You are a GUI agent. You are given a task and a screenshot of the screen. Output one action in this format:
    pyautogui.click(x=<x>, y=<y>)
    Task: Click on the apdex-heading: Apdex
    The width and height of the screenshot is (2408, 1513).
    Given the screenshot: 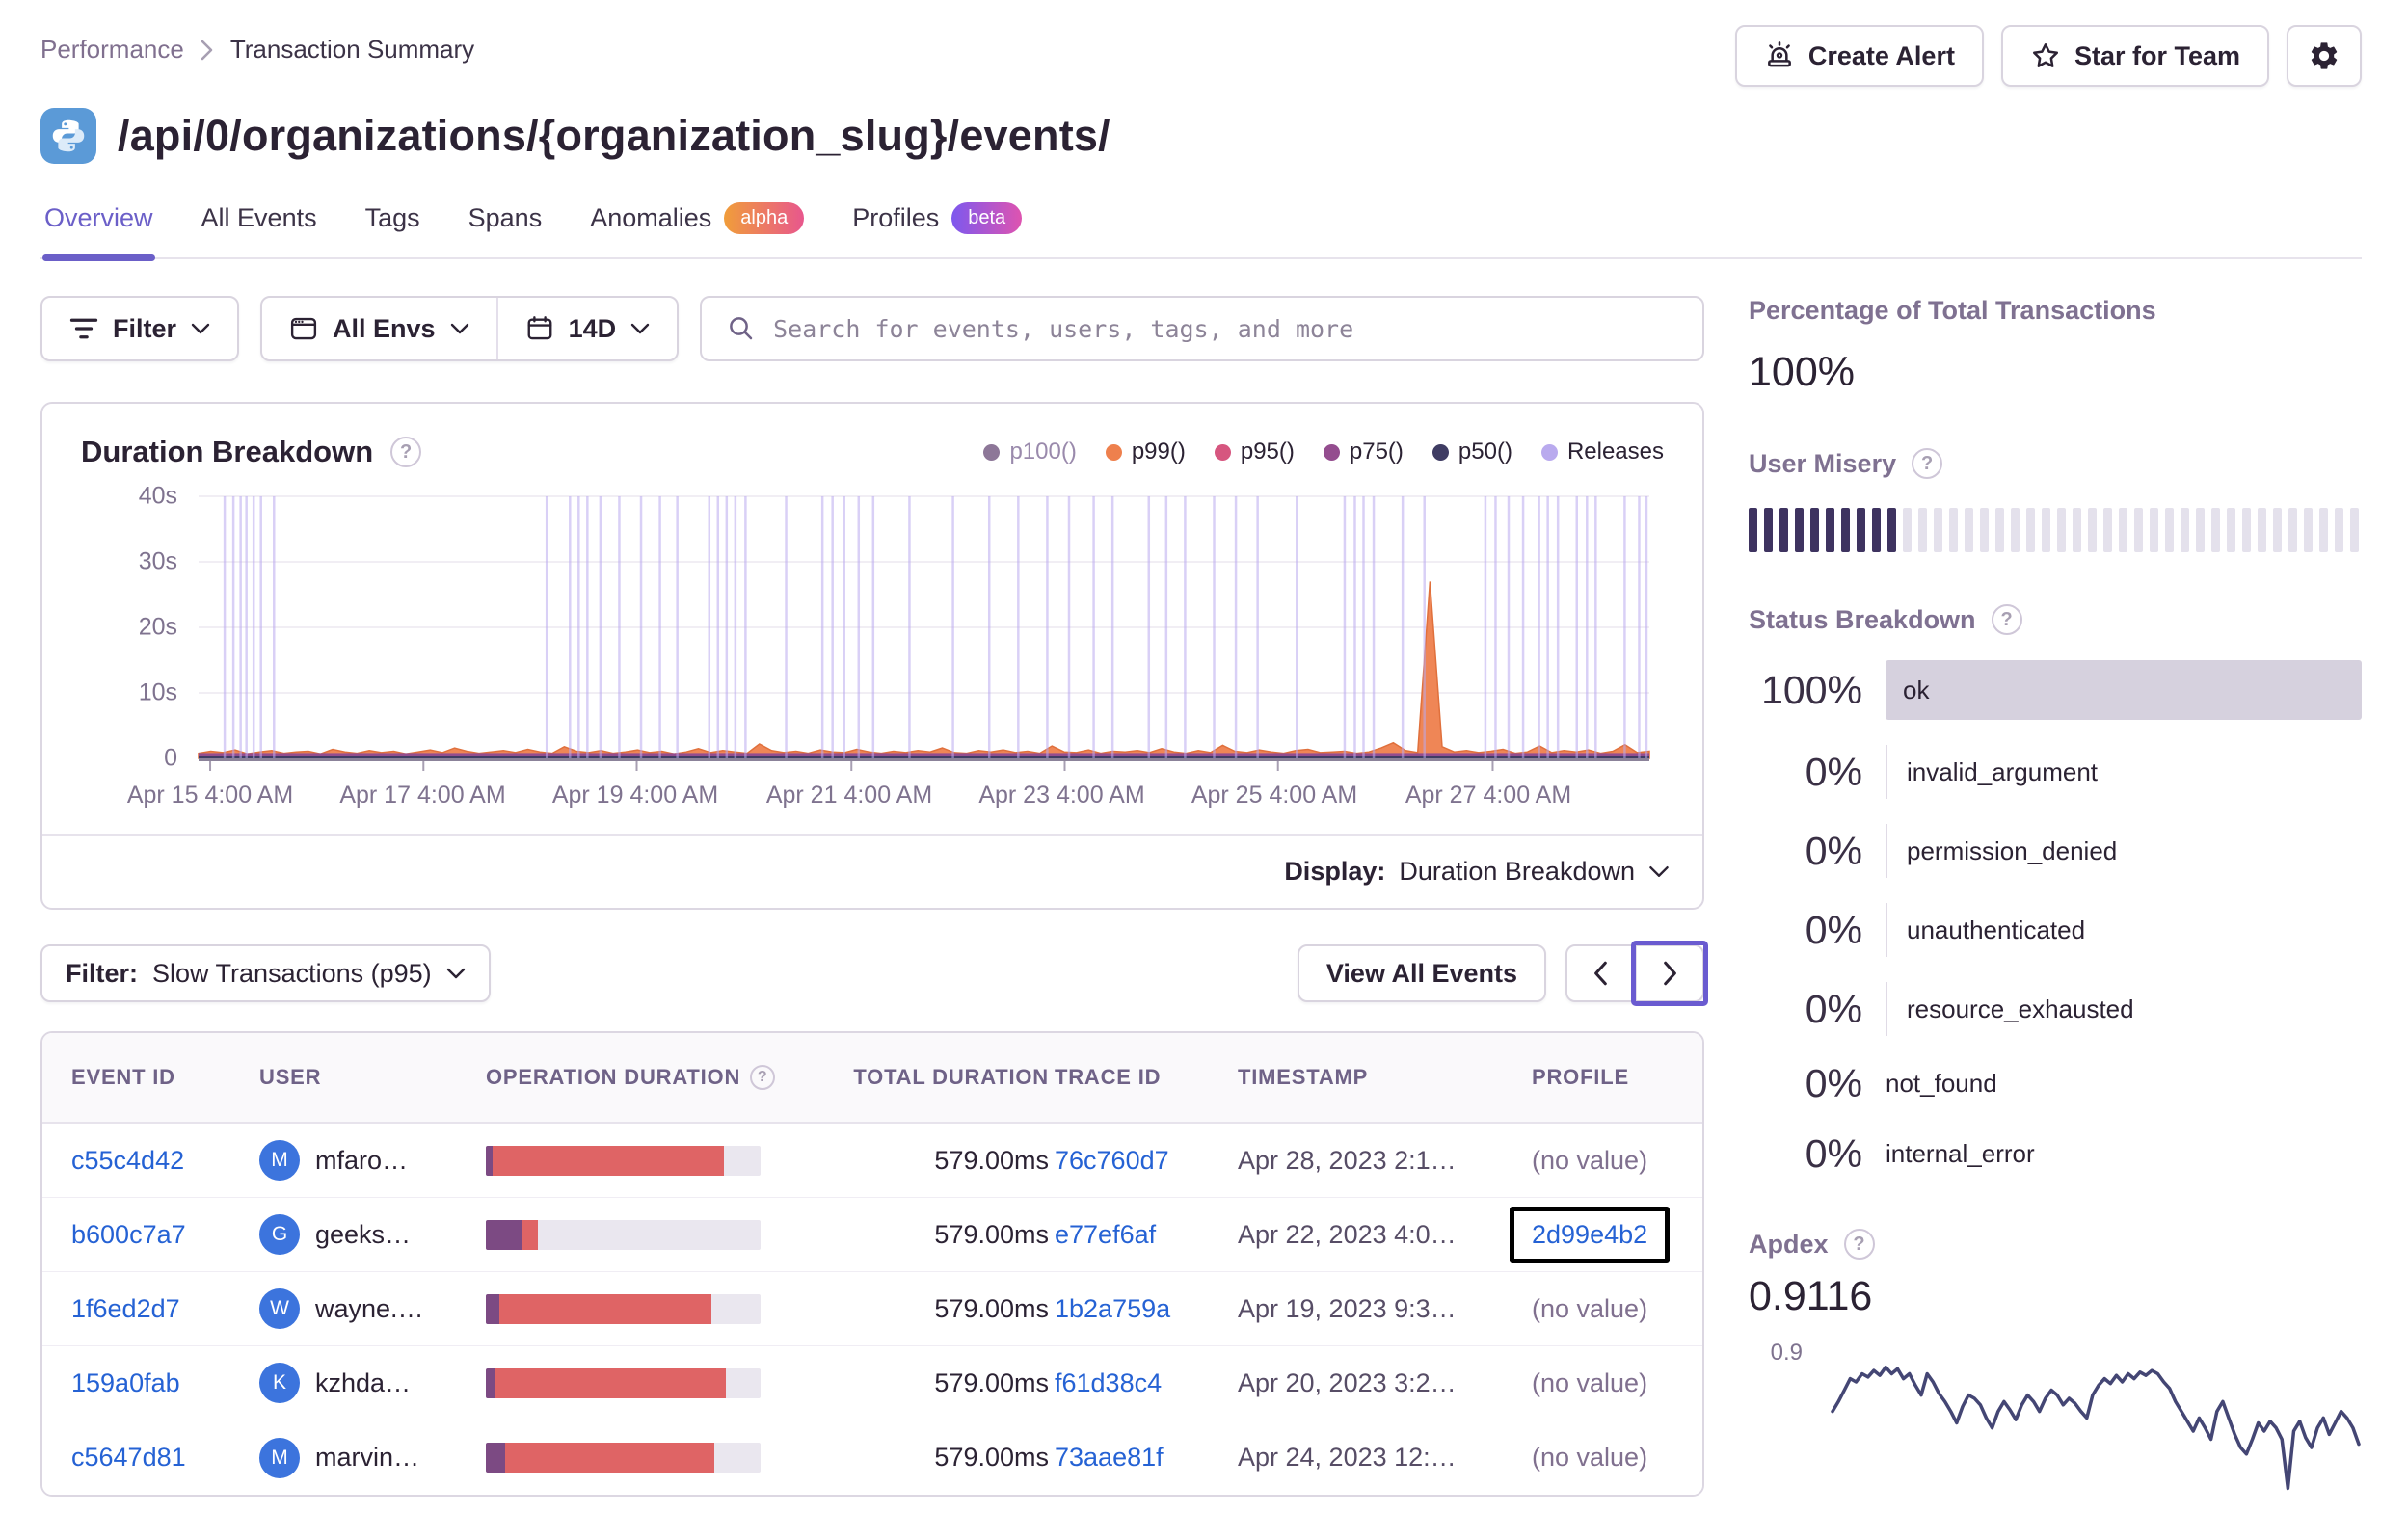 What is the action you would take?
    pyautogui.click(x=1789, y=1244)
    